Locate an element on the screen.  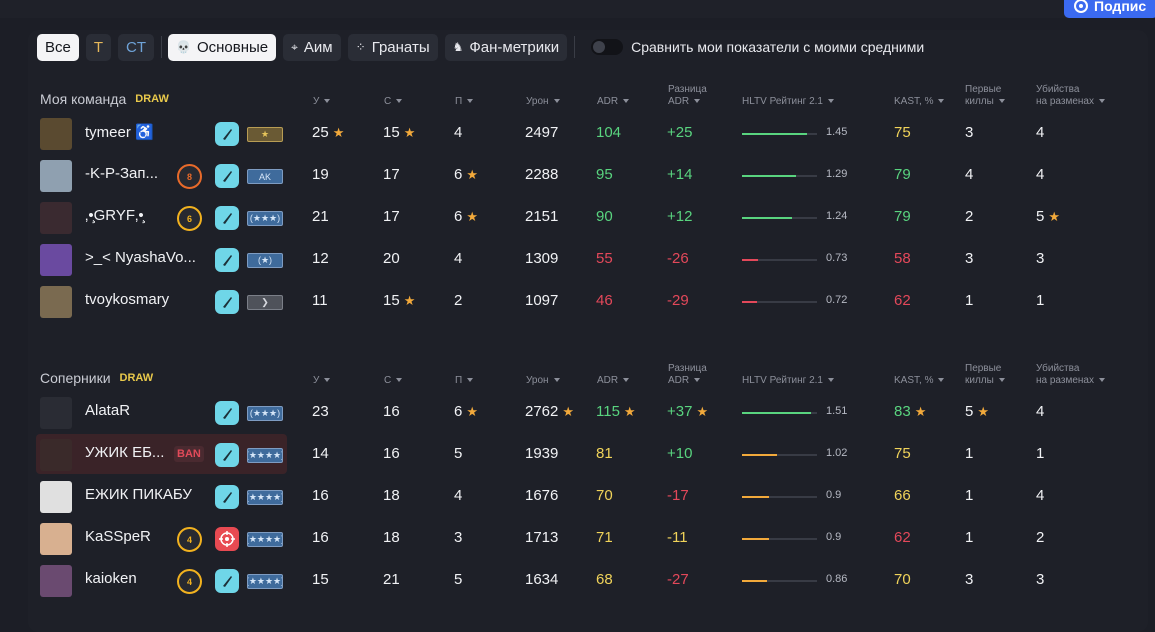
player-name: kaioken is located at coordinates (111, 578).